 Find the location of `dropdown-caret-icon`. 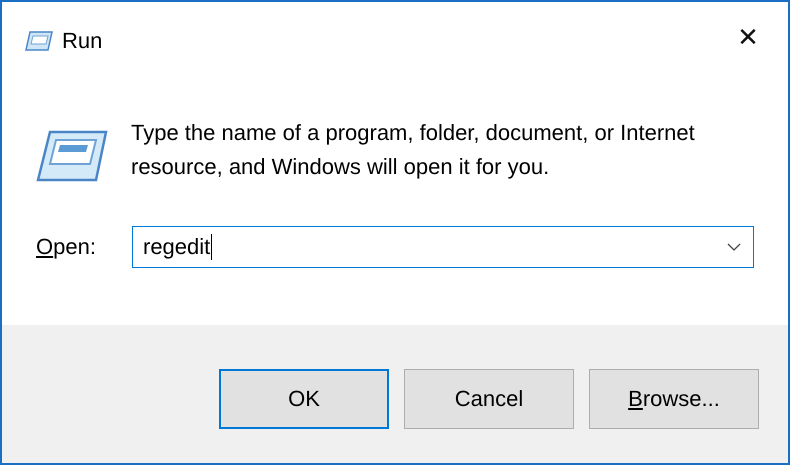

dropdown-caret-icon is located at coordinates (734, 247).